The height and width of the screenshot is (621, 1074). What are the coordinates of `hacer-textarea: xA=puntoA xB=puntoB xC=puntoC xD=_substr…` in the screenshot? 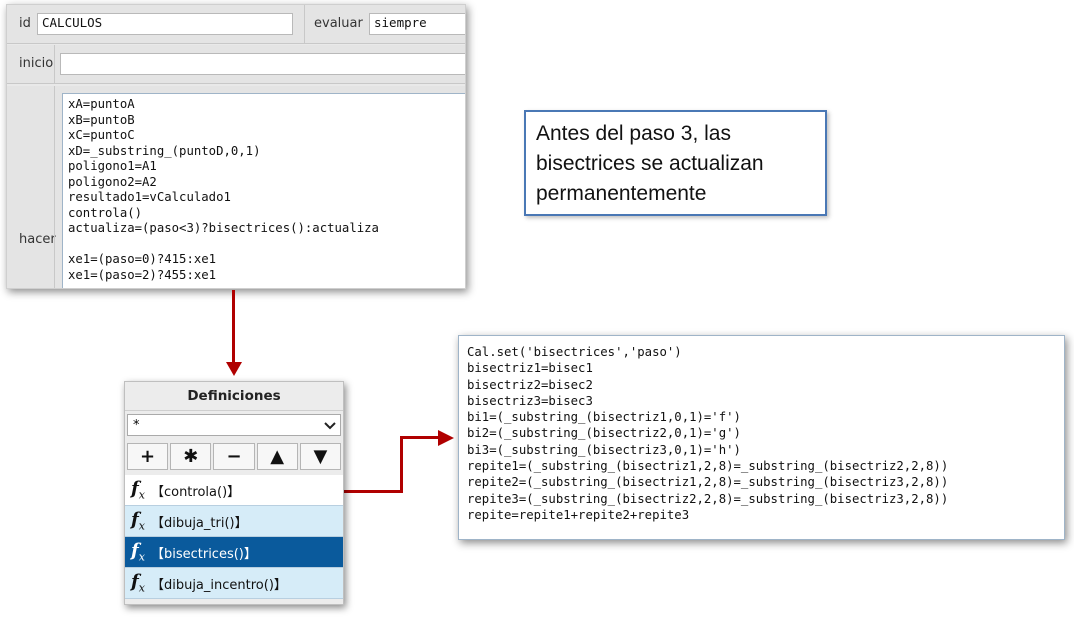 It's located at (263, 190).